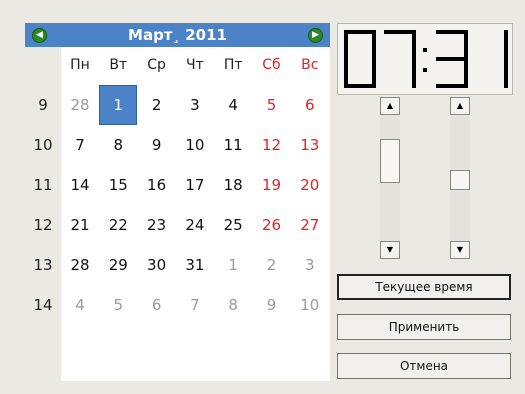 This screenshot has height=394, width=525. Describe the element at coordinates (452, 32) in the screenshot. I see `clock-digit-2-segment-a` at that location.